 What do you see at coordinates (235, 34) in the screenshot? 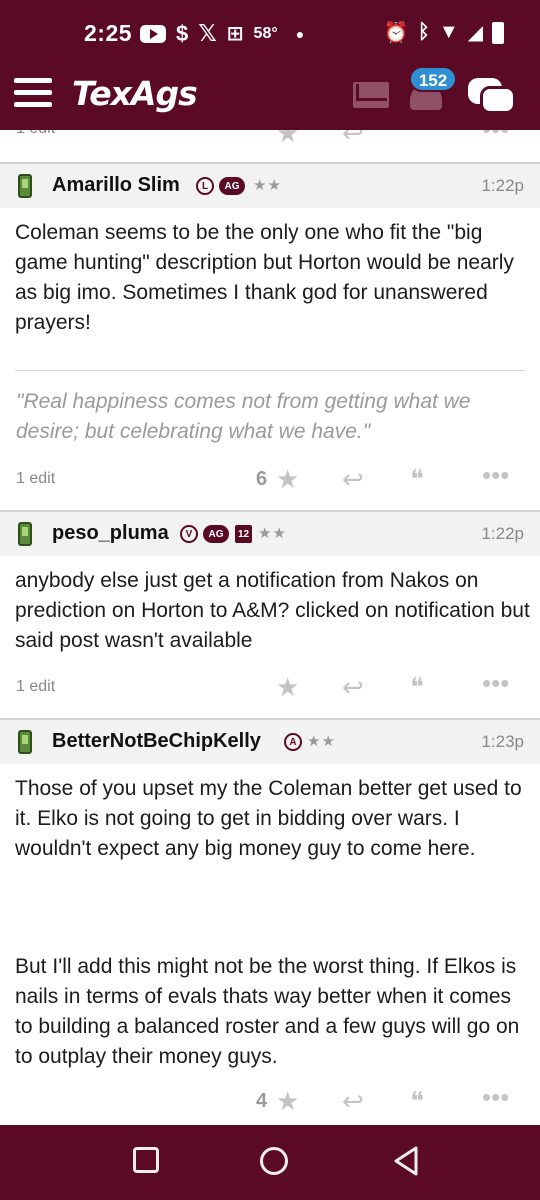
I see `grid-icon: ⊞` at bounding box center [235, 34].